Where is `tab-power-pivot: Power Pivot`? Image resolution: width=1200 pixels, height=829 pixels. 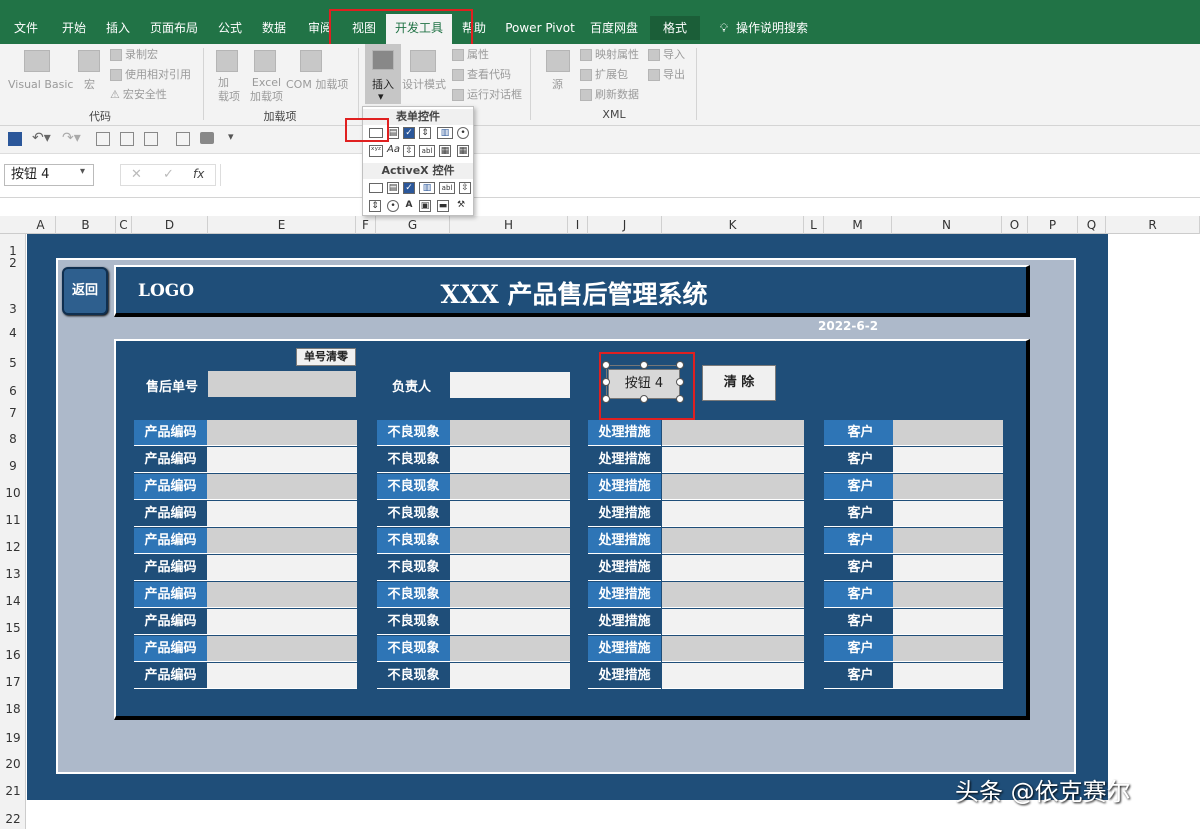 tab-power-pivot: Power Pivot is located at coordinates (540, 28).